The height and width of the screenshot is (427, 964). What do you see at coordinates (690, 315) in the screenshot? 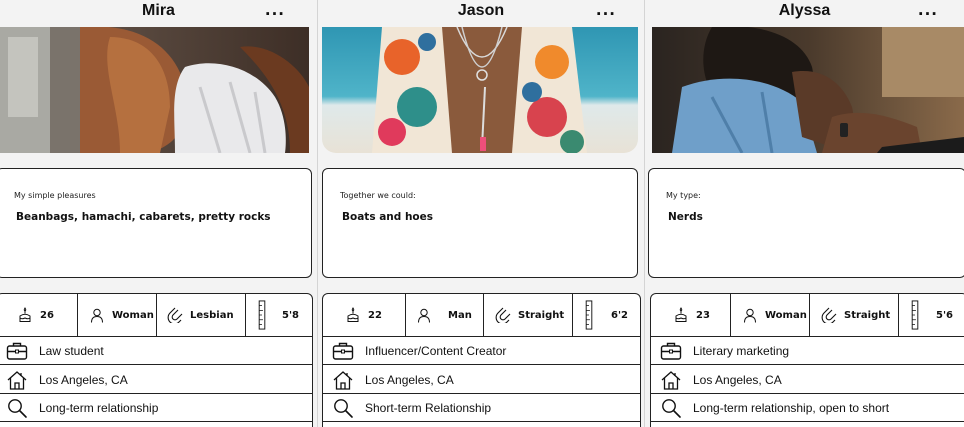
I see `age-cell: 23` at bounding box center [690, 315].